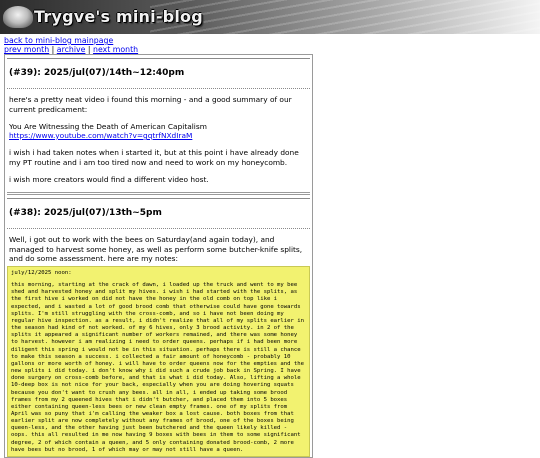 The width and height of the screenshot is (540, 458). Describe the element at coordinates (71, 49) in the screenshot. I see `archive-link: archive` at that location.